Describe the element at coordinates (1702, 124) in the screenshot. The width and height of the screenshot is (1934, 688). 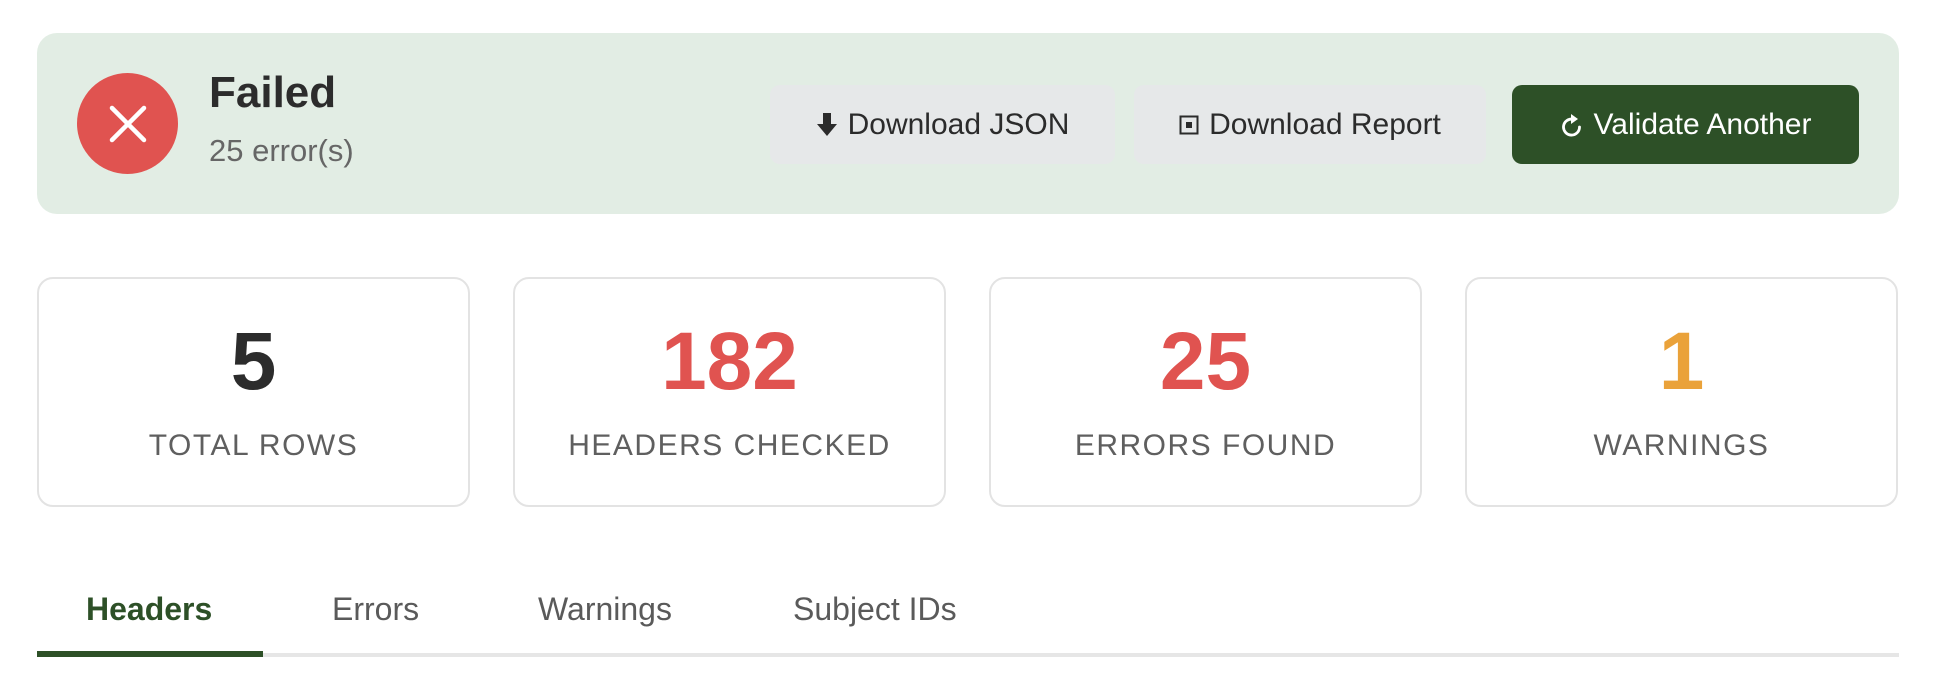
I see `validate-another-label: Validate Another` at that location.